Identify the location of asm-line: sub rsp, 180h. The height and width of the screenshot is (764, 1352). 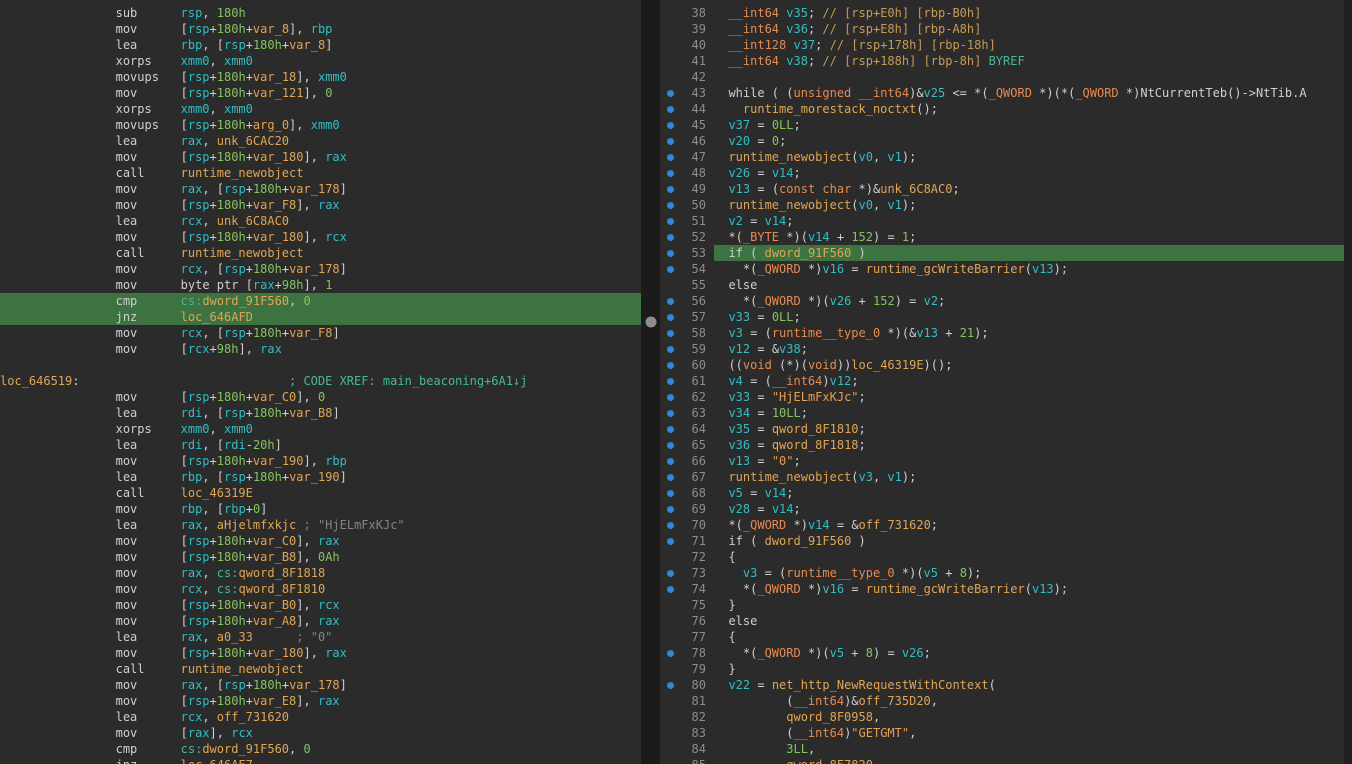
(320, 13).